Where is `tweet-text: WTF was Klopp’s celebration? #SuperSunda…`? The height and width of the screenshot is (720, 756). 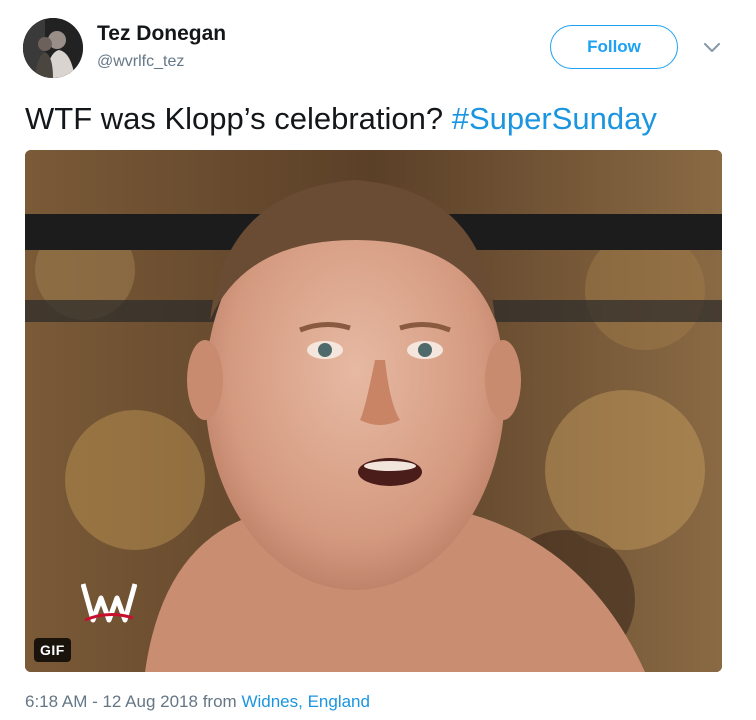 tweet-text: WTF was Klopp’s celebration? #SuperSunda… is located at coordinates (341, 119).